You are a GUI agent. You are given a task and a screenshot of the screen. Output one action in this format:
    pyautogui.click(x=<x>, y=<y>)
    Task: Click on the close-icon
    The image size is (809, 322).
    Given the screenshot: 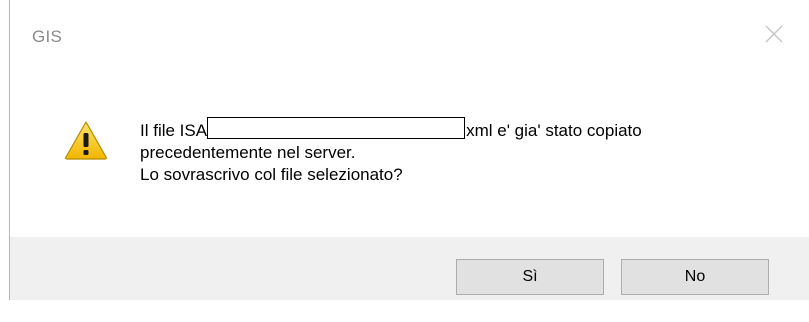 What is the action you would take?
    pyautogui.click(x=774, y=34)
    